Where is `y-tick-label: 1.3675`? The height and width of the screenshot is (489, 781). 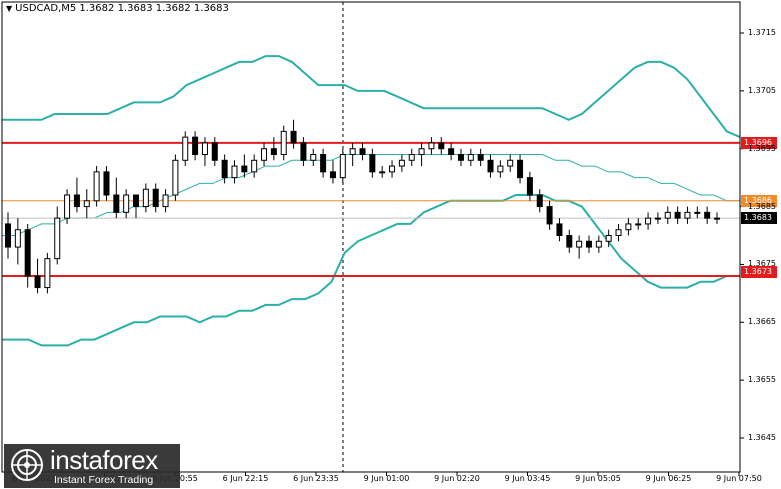 y-tick-label: 1.3675 is located at coordinates (762, 264).